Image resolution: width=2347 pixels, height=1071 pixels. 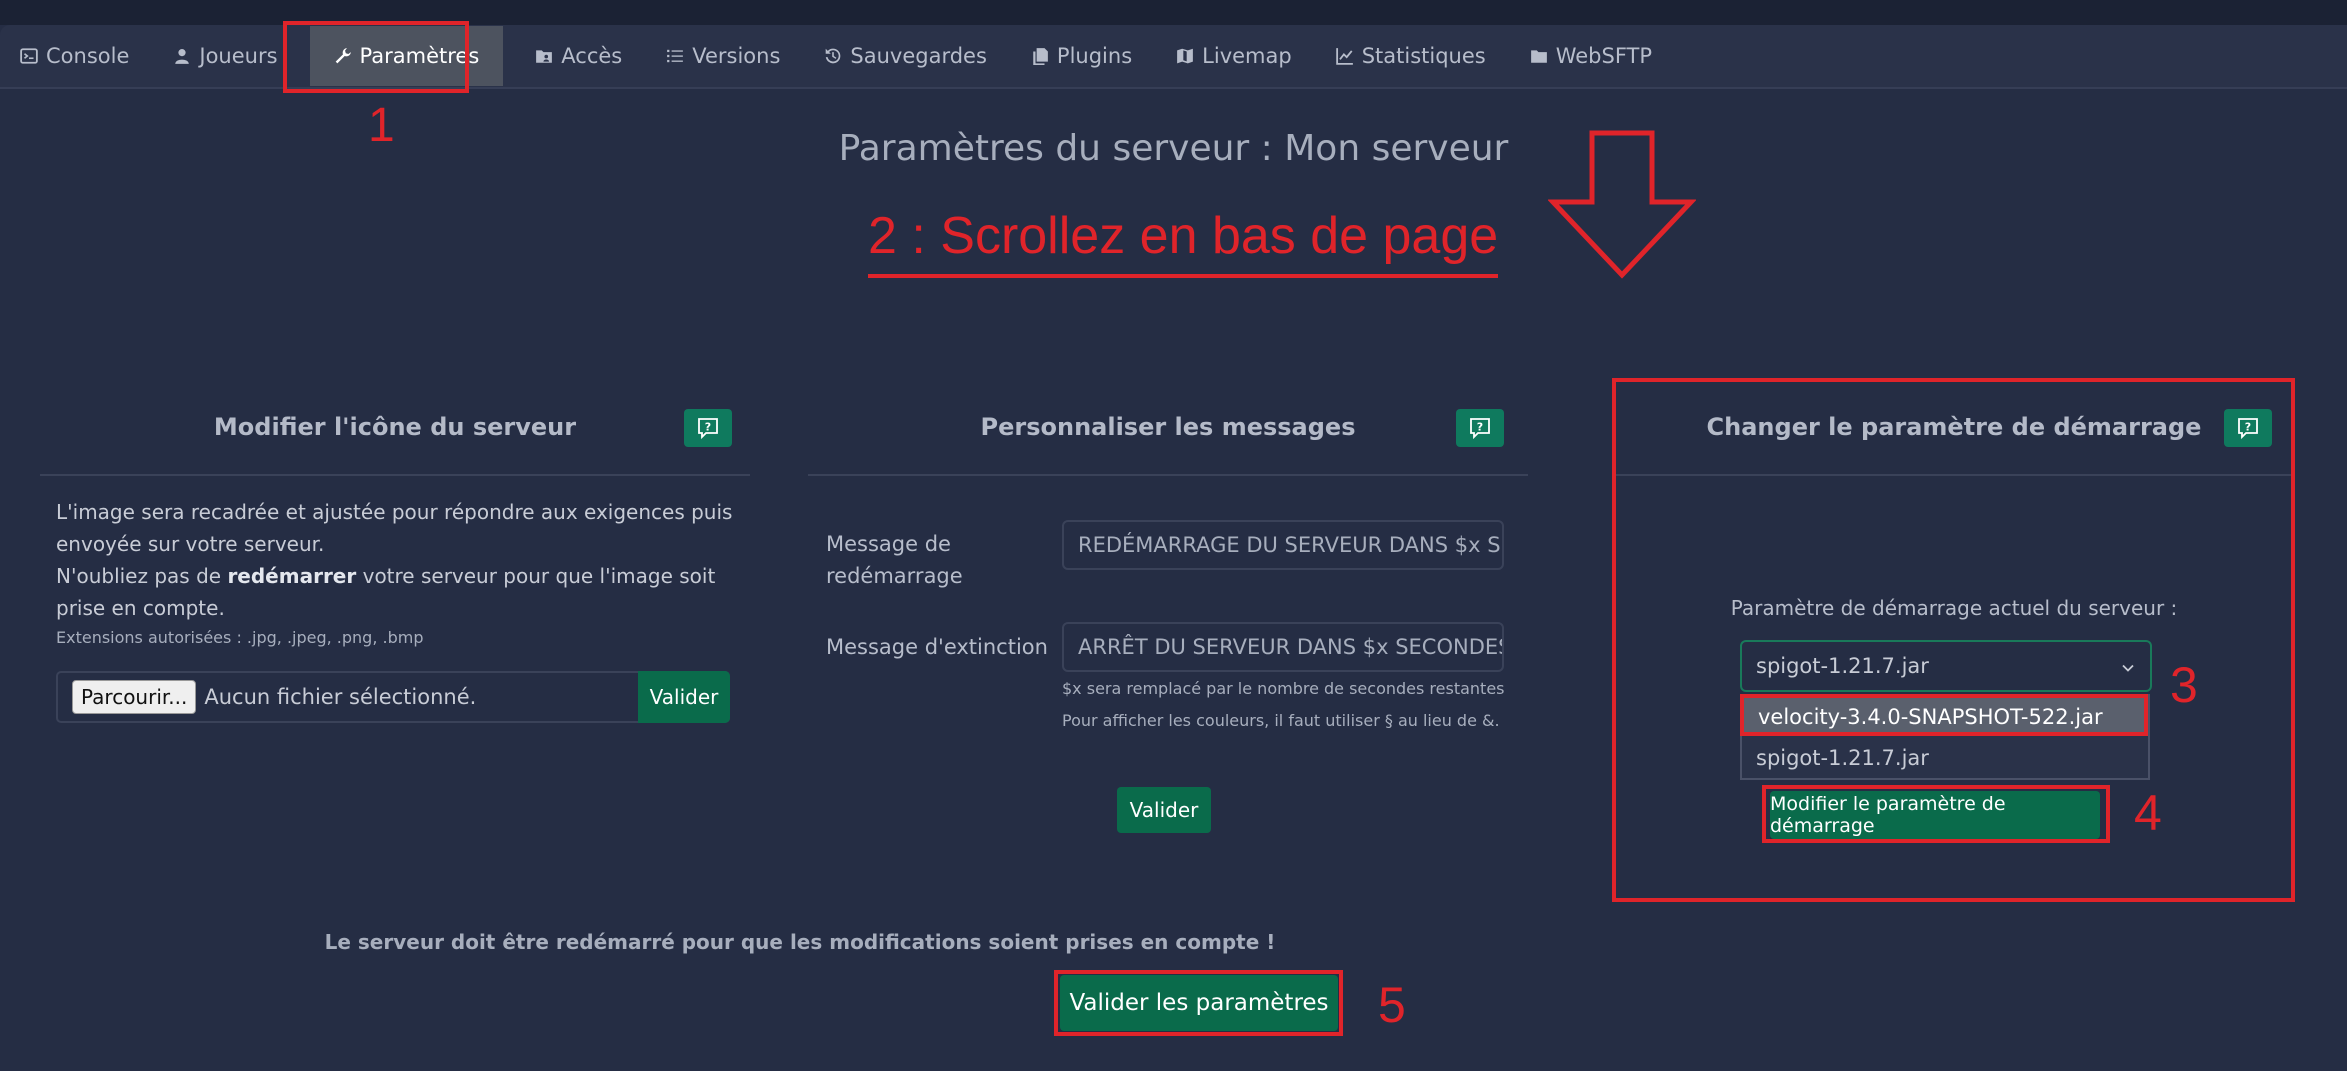 I want to click on folder-icon, so click(x=1538, y=56).